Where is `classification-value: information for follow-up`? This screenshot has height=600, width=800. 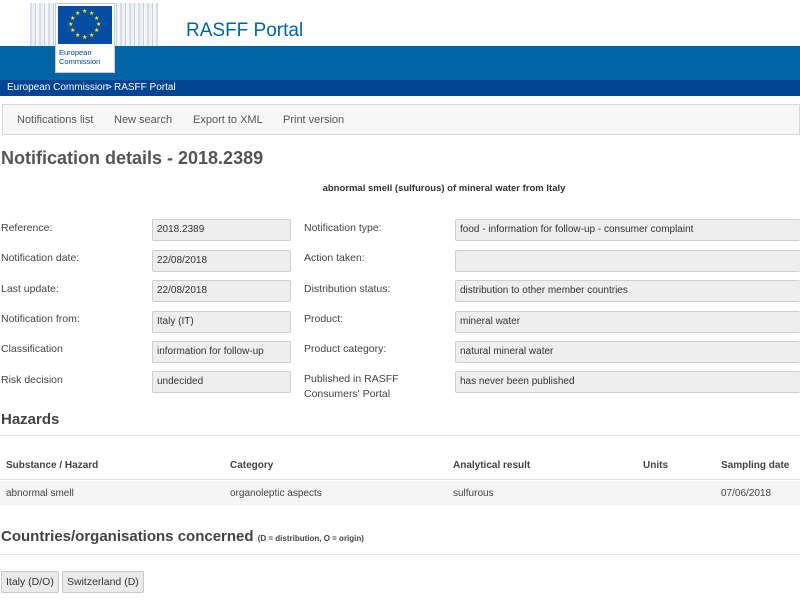 classification-value: information for follow-up is located at coordinates (221, 352).